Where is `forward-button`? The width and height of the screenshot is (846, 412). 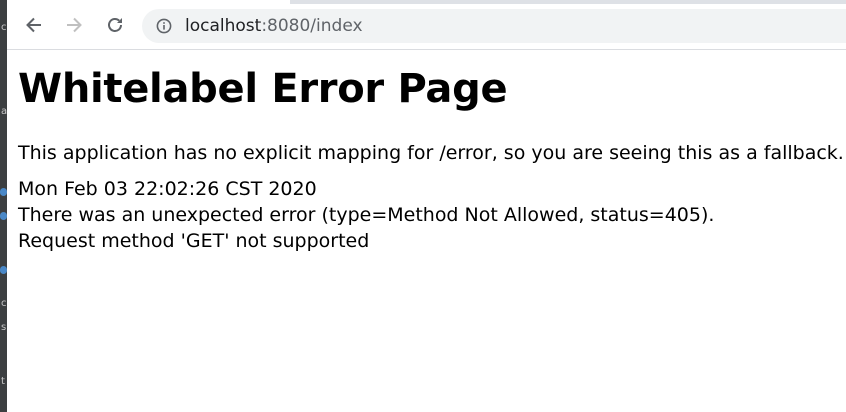 forward-button is located at coordinates (74, 25).